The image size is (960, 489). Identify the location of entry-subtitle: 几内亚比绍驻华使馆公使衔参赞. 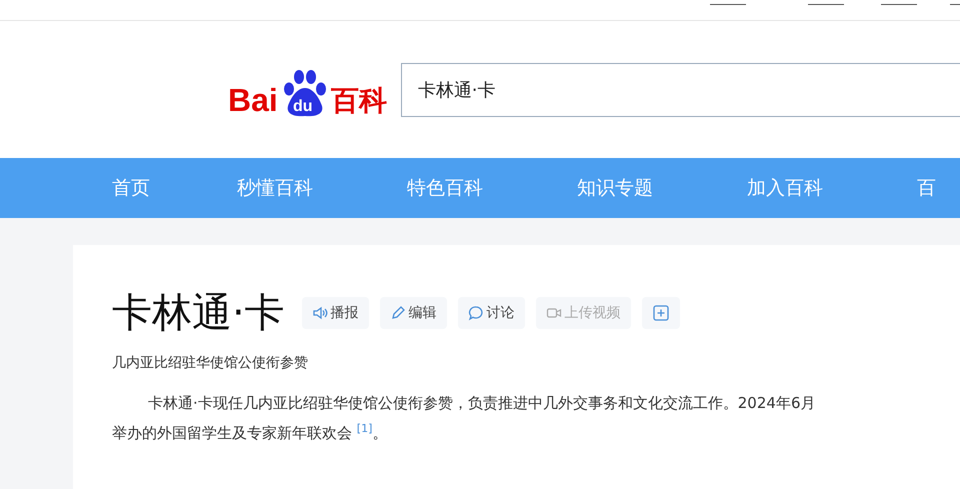
(210, 363).